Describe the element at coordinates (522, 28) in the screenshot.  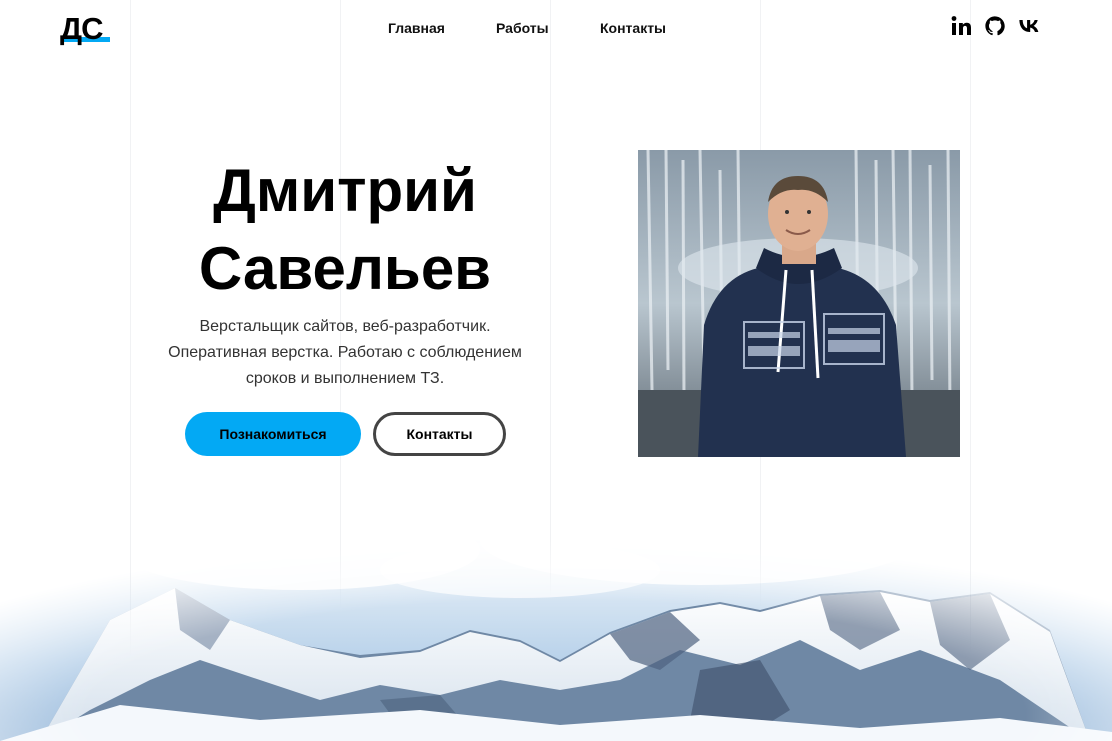
I see `nav-item-works: Работы` at that location.